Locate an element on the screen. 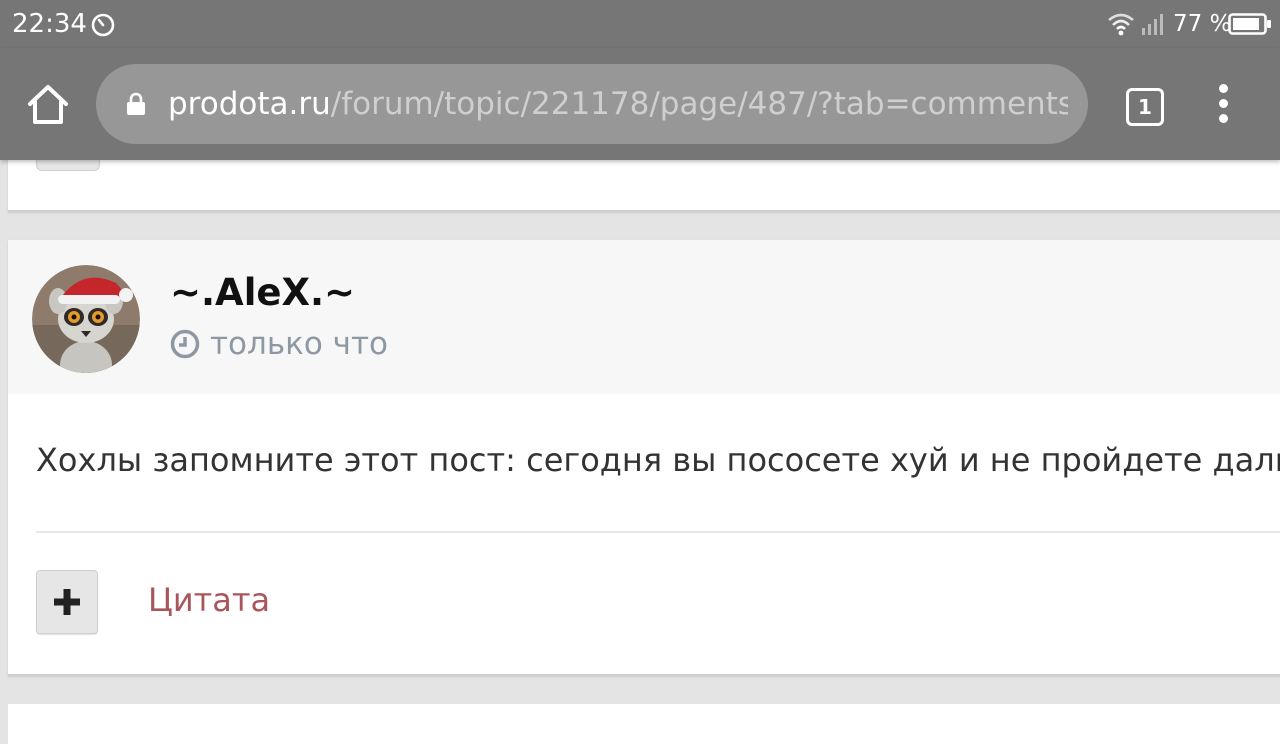  plus-button is located at coordinates (67, 602).